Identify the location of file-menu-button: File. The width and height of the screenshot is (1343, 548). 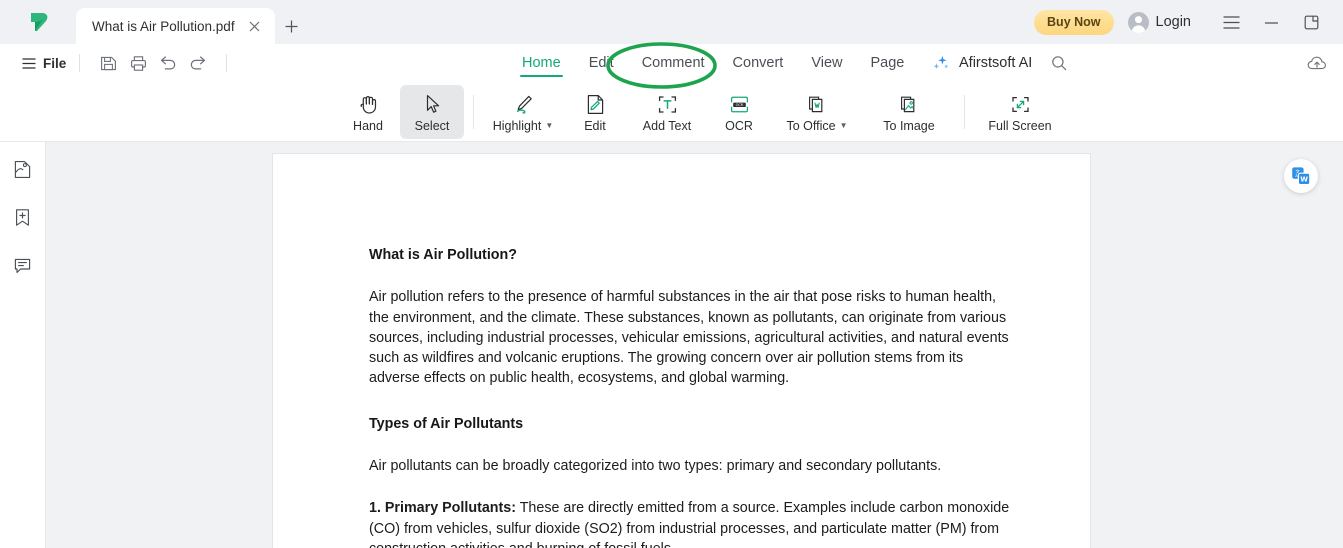
(44, 63).